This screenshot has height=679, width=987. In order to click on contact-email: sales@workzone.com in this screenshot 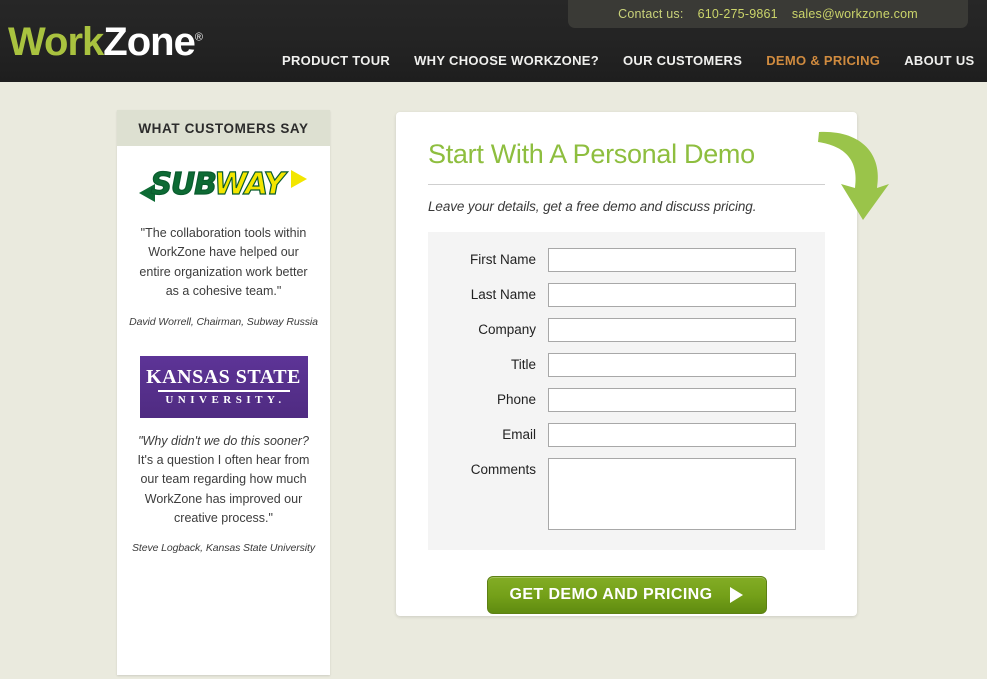, I will do `click(855, 14)`.